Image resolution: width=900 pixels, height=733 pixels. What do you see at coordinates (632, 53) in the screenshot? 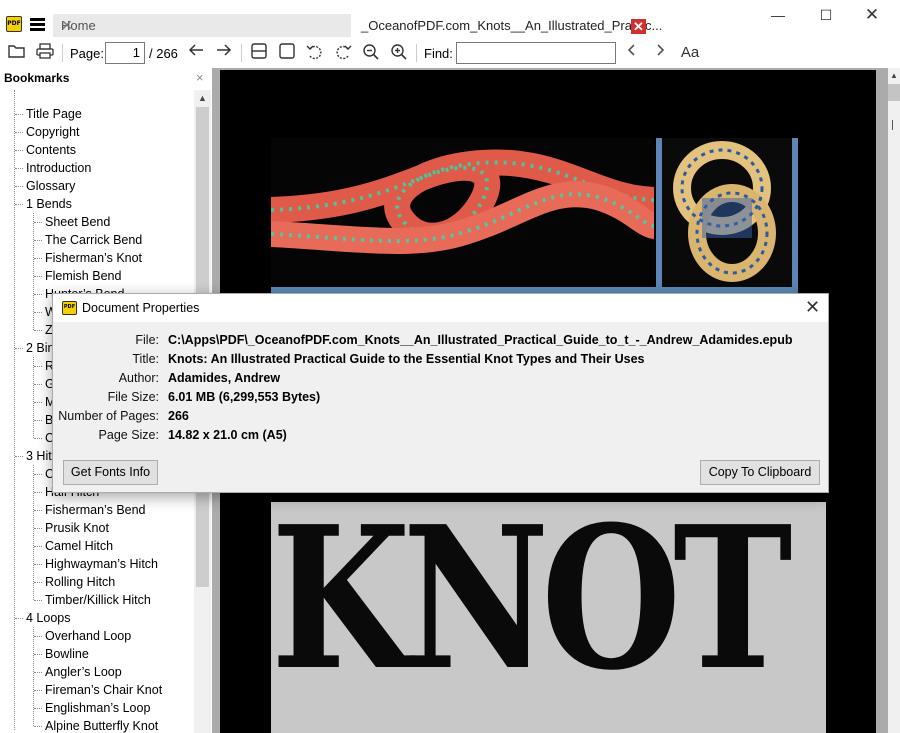
I see `find-previous-icon` at bounding box center [632, 53].